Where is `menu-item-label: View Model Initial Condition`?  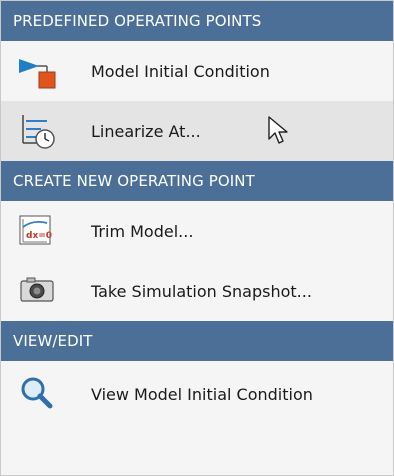
menu-item-label: View Model Initial Condition is located at coordinates (202, 394).